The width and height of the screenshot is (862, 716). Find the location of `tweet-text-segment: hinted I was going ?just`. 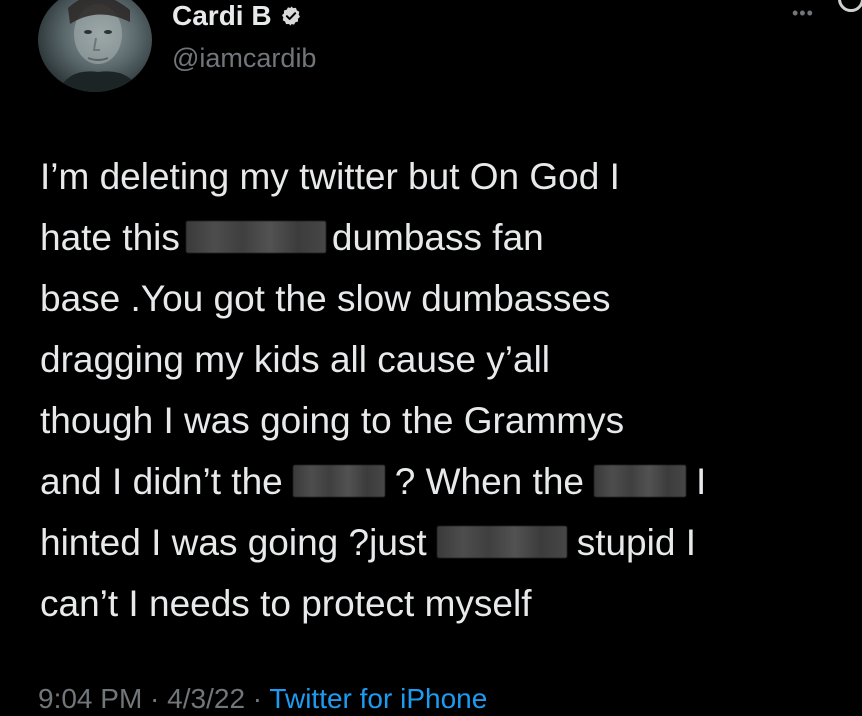

tweet-text-segment: hinted I was going ?just is located at coordinates (233, 542).